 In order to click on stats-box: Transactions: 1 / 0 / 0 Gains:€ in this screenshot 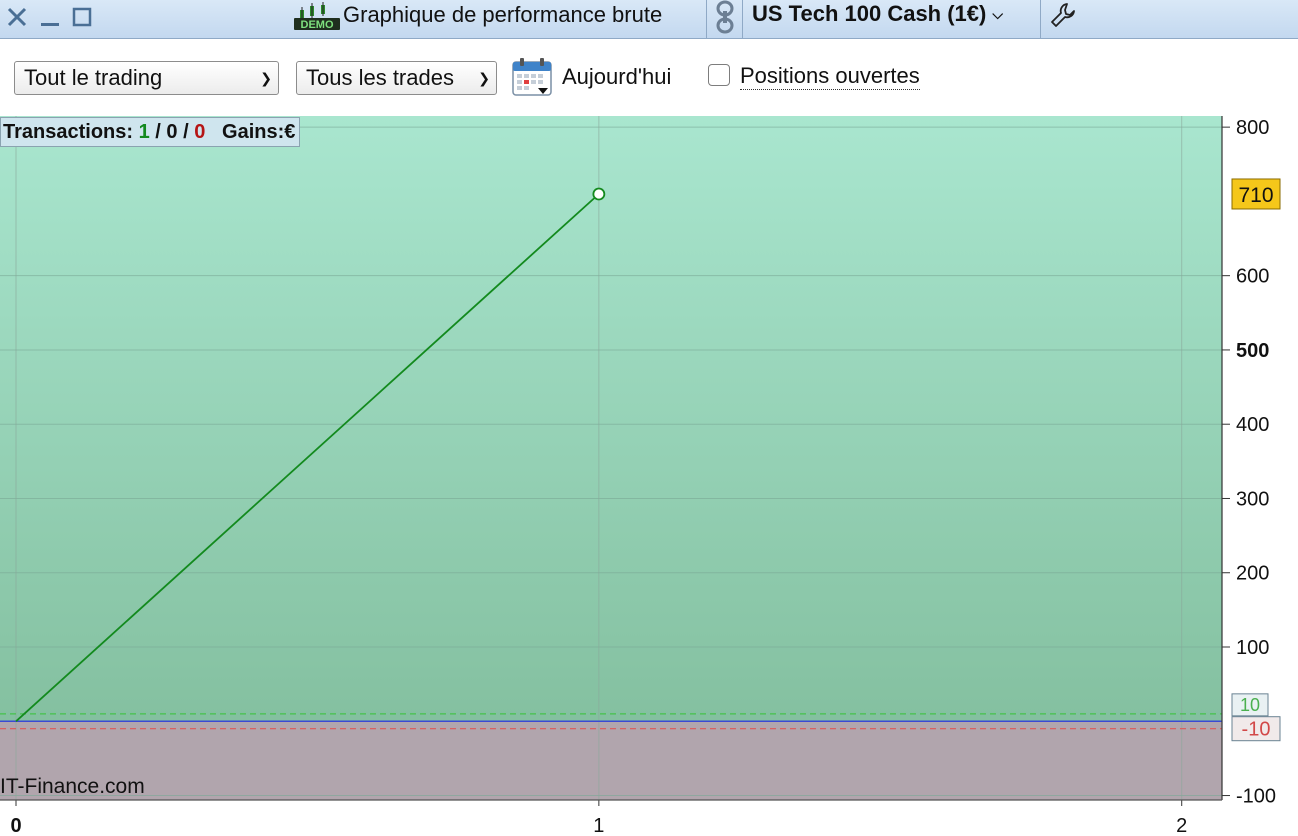, I will do `click(150, 132)`.